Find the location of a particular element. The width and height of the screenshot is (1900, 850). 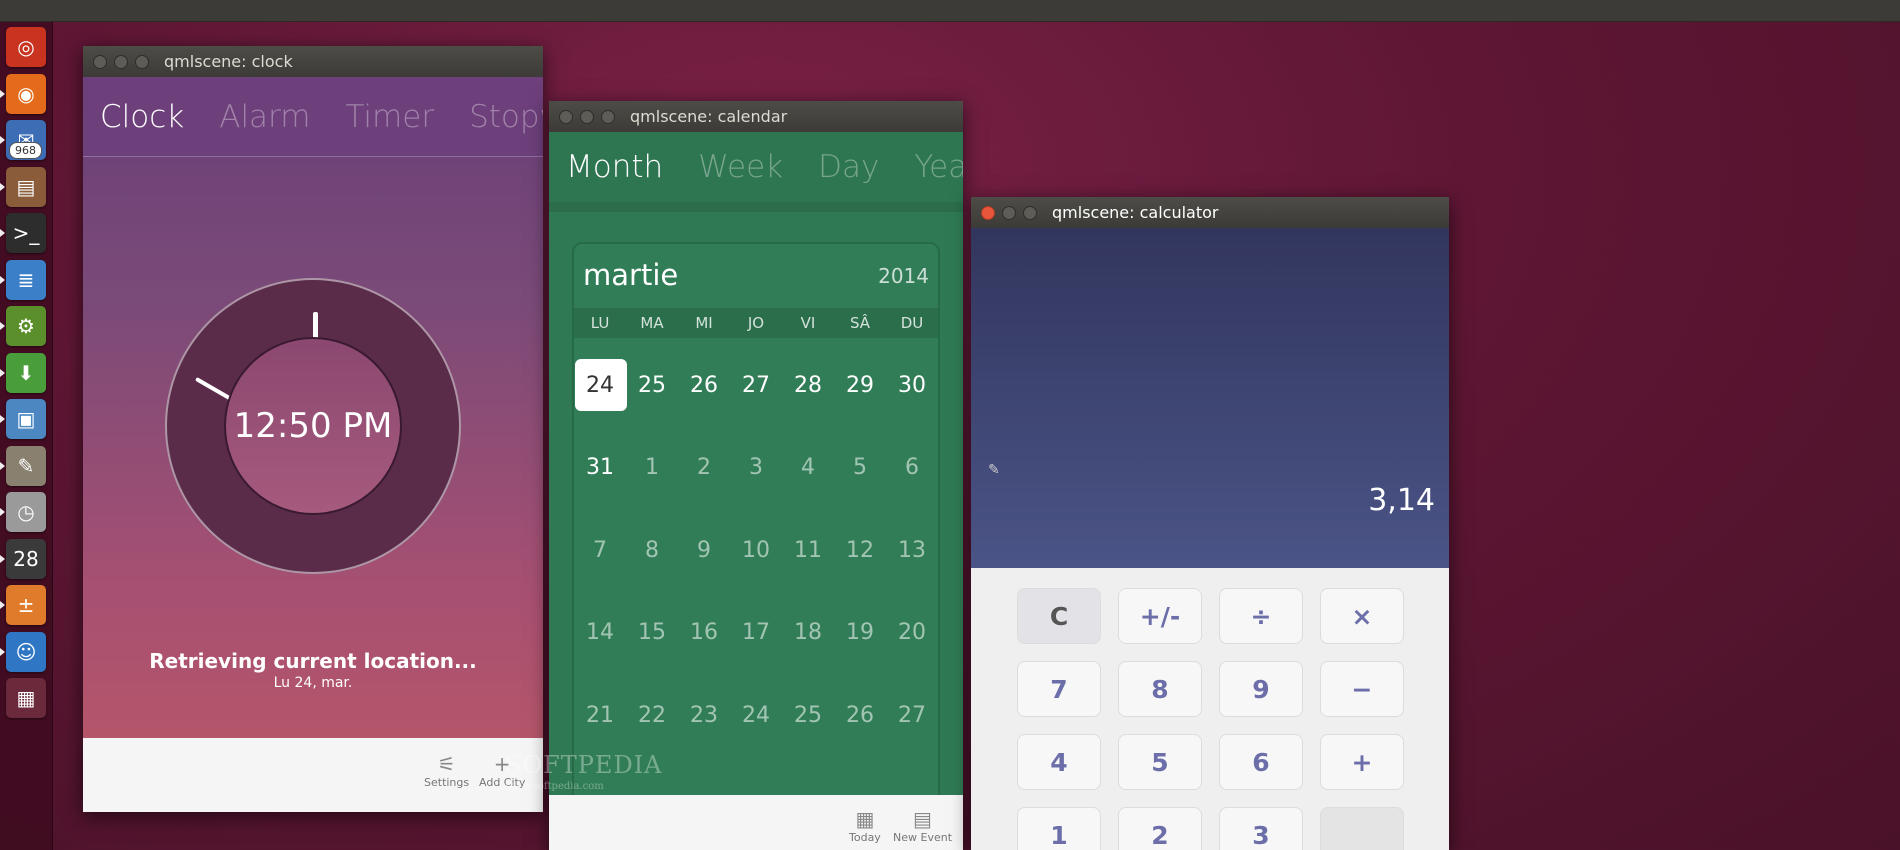

day-cell: 5 is located at coordinates (860, 467).